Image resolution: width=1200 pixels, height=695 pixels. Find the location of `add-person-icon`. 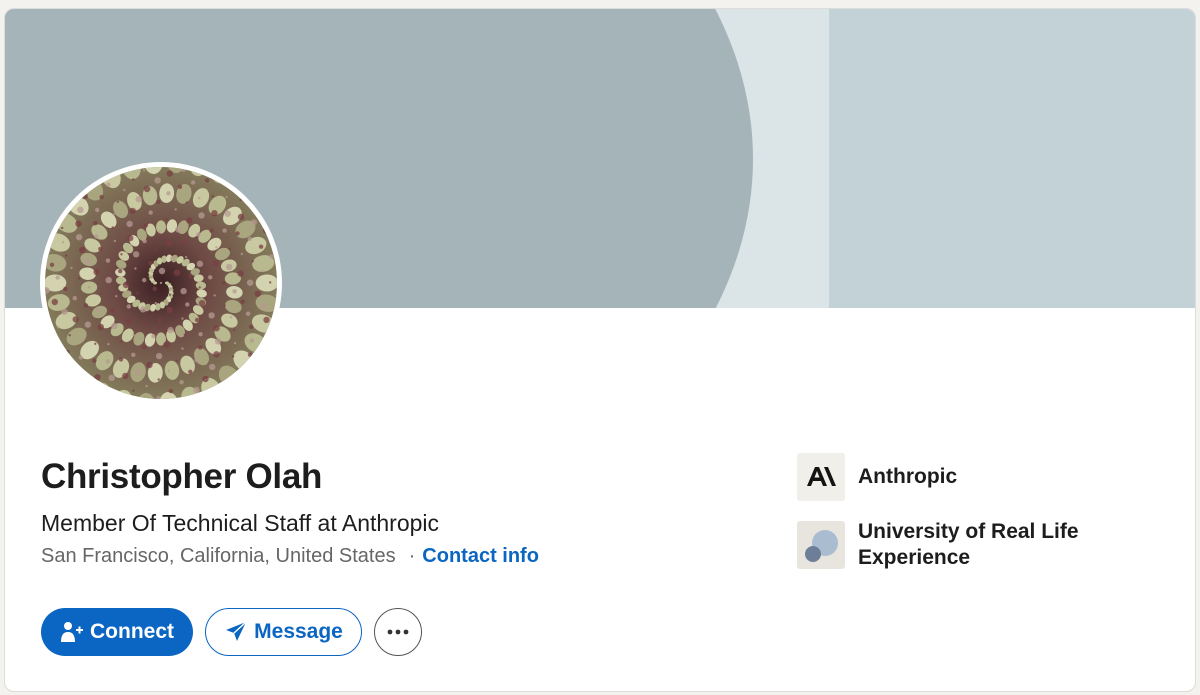

add-person-icon is located at coordinates (72, 632).